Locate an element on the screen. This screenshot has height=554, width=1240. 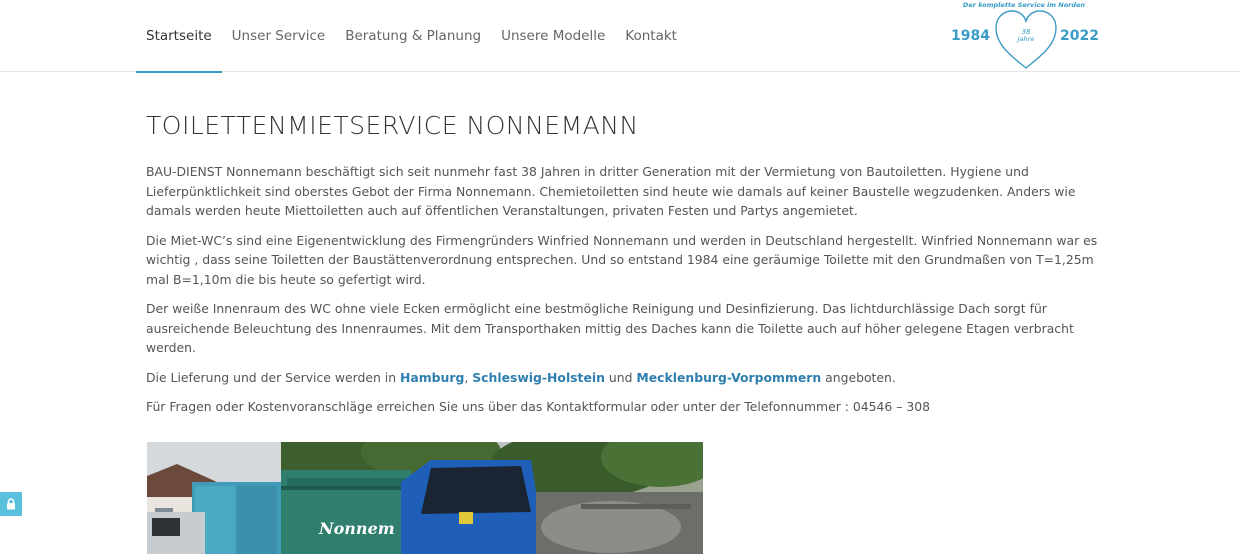
link-schleswig-holstein: Schleswig-Holstein is located at coordinates (538, 377).